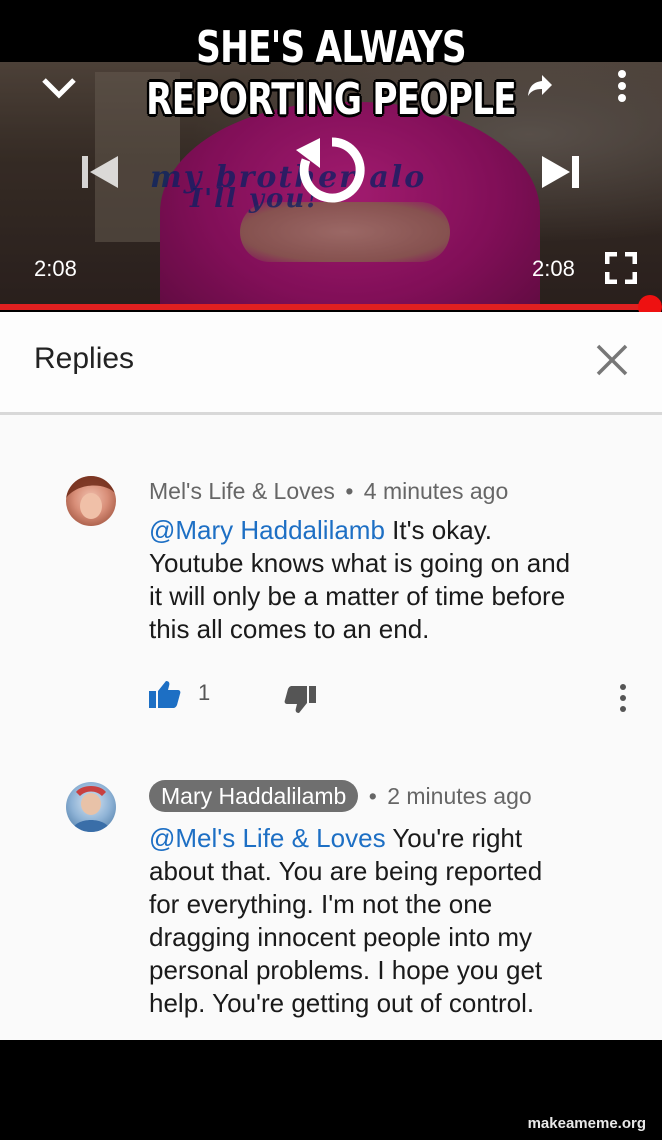 The height and width of the screenshot is (1140, 662). Describe the element at coordinates (332, 172) in the screenshot. I see `replay-icon` at that location.